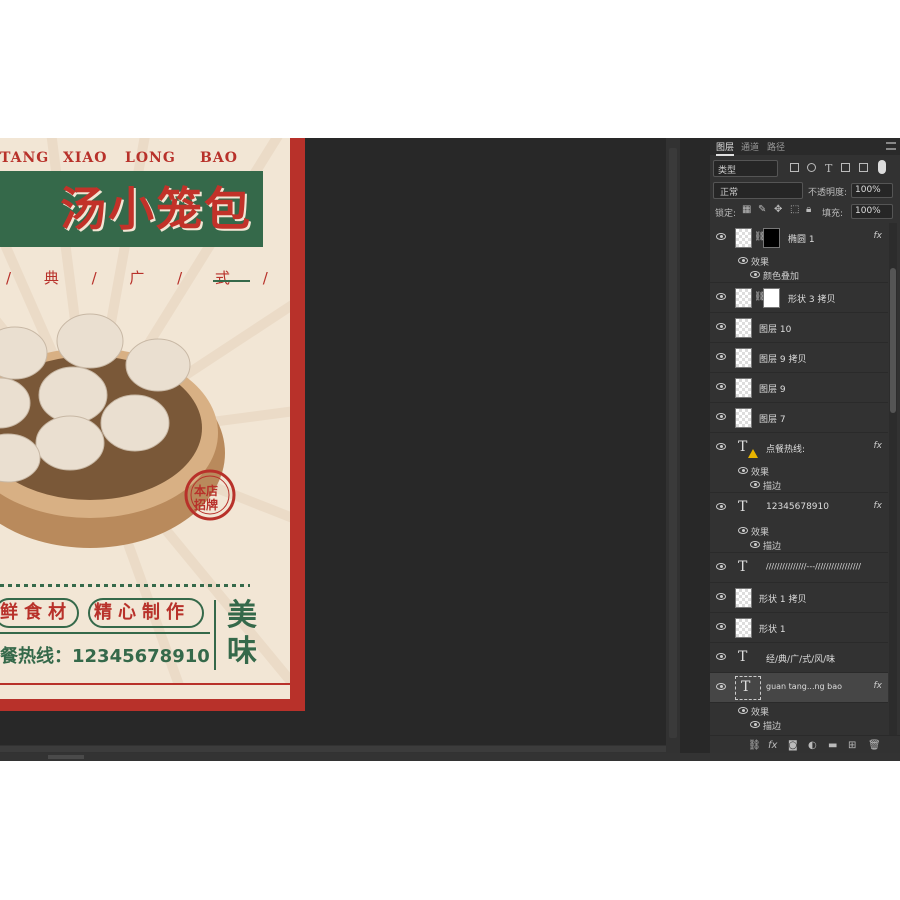  I want to click on layer-row: T 点餐热线: fx 效果 描边, so click(799, 463).